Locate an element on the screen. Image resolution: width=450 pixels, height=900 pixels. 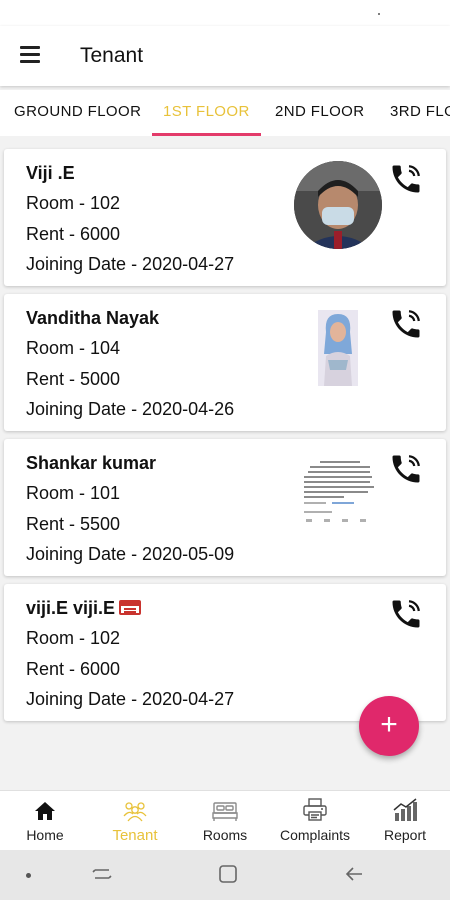
tenant-icon is located at coordinates (135, 812).